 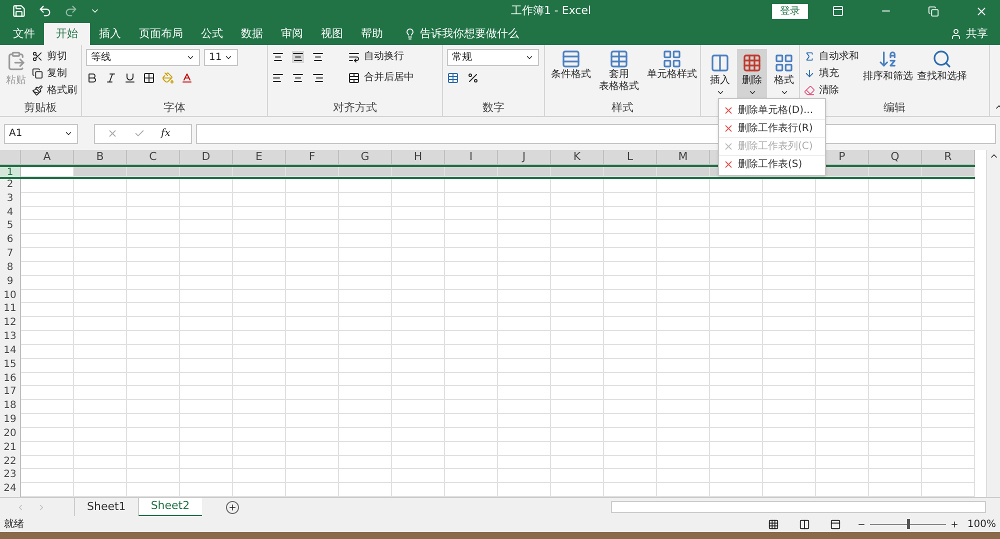 What do you see at coordinates (54, 90) in the screenshot?
I see `clipboard-button: 格式刷` at bounding box center [54, 90].